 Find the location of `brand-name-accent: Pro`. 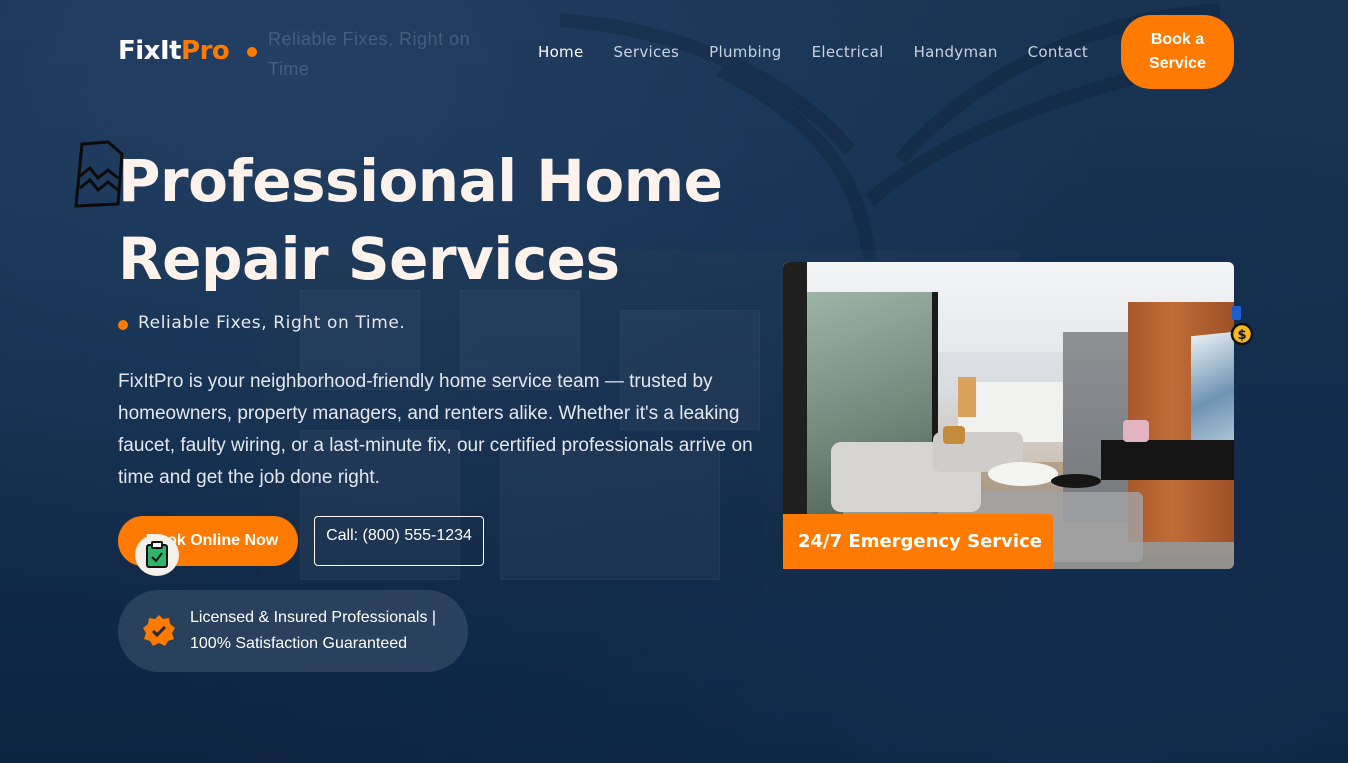

brand-name-accent: Pro is located at coordinates (205, 51).